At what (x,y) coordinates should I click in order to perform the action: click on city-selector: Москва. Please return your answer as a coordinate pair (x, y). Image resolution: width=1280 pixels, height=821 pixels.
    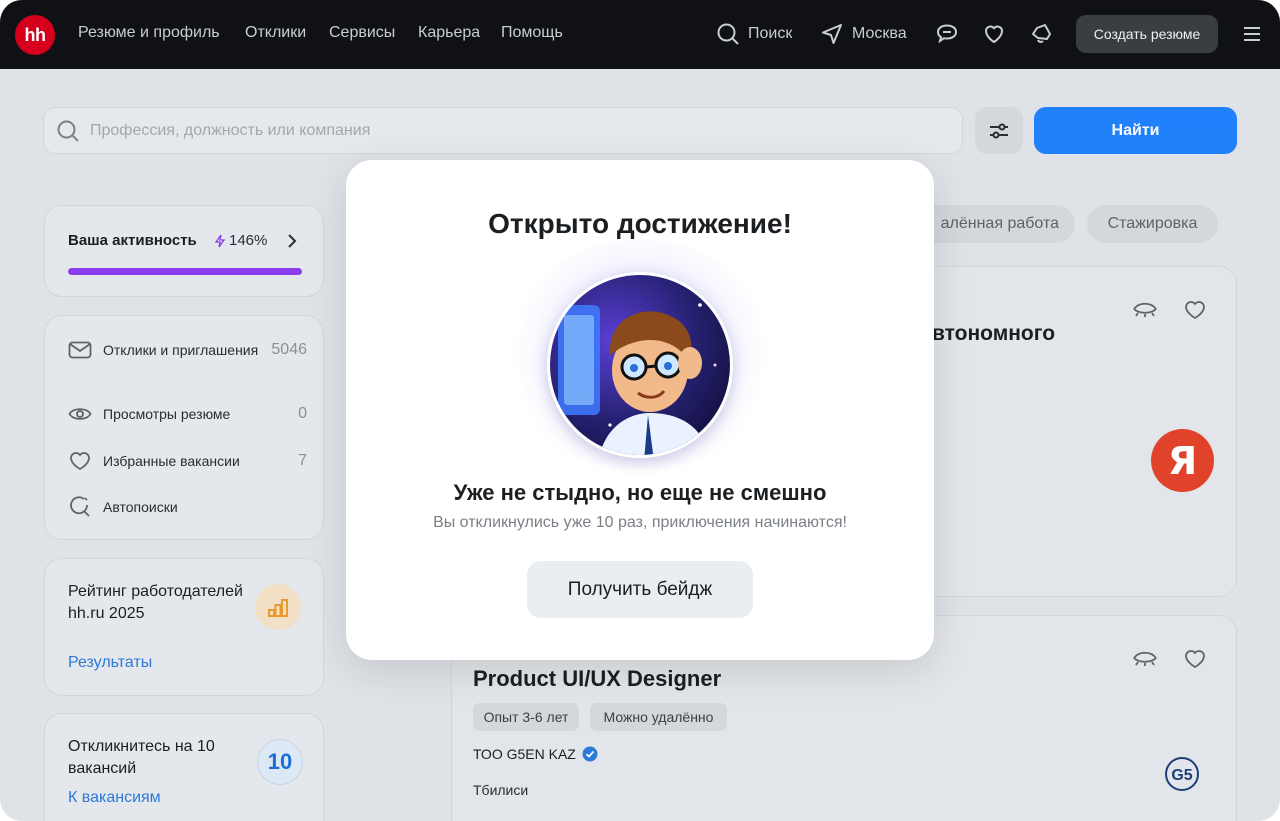
    Looking at the image, I should click on (863, 34).